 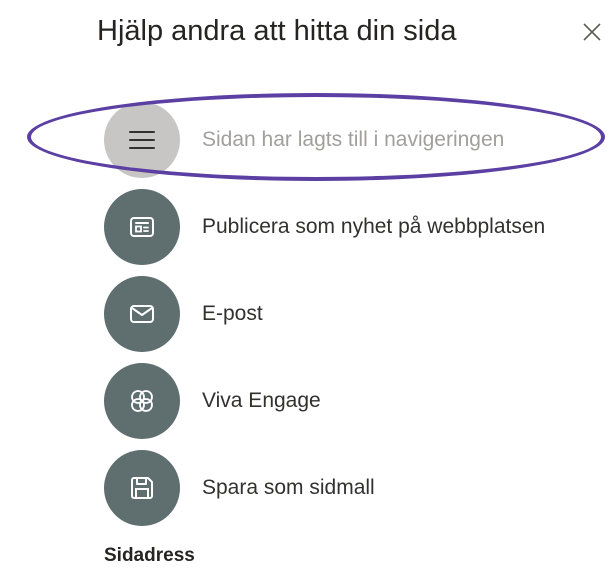 I want to click on save-icon, so click(x=142, y=488).